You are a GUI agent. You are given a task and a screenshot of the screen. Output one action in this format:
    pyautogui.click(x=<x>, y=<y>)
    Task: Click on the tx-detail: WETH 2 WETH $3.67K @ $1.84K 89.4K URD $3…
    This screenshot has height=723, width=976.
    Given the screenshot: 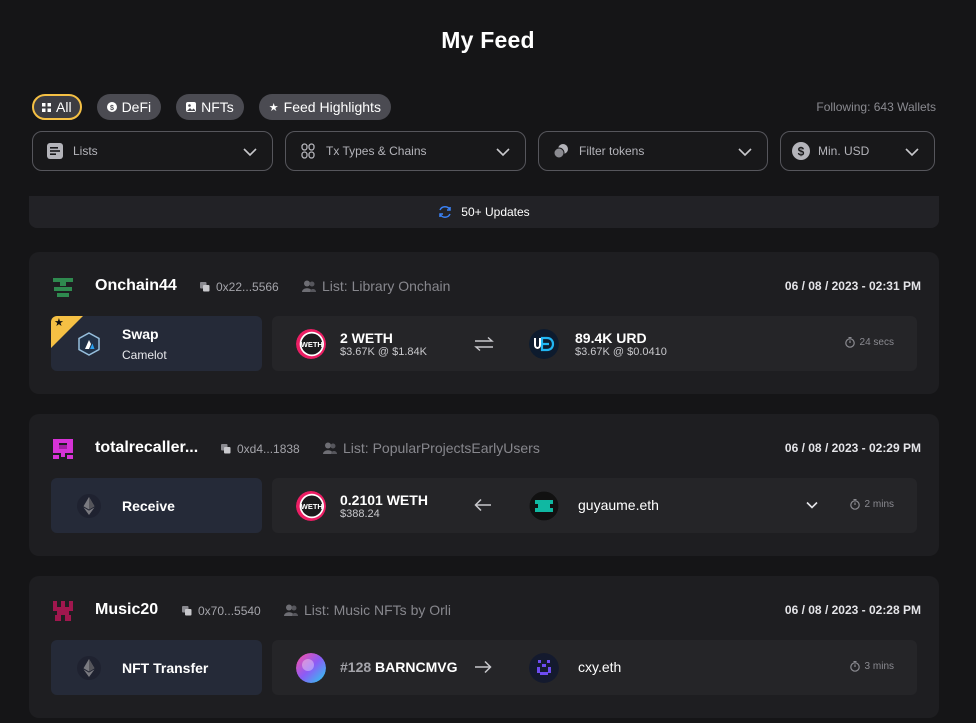 What is the action you would take?
    pyautogui.click(x=594, y=343)
    